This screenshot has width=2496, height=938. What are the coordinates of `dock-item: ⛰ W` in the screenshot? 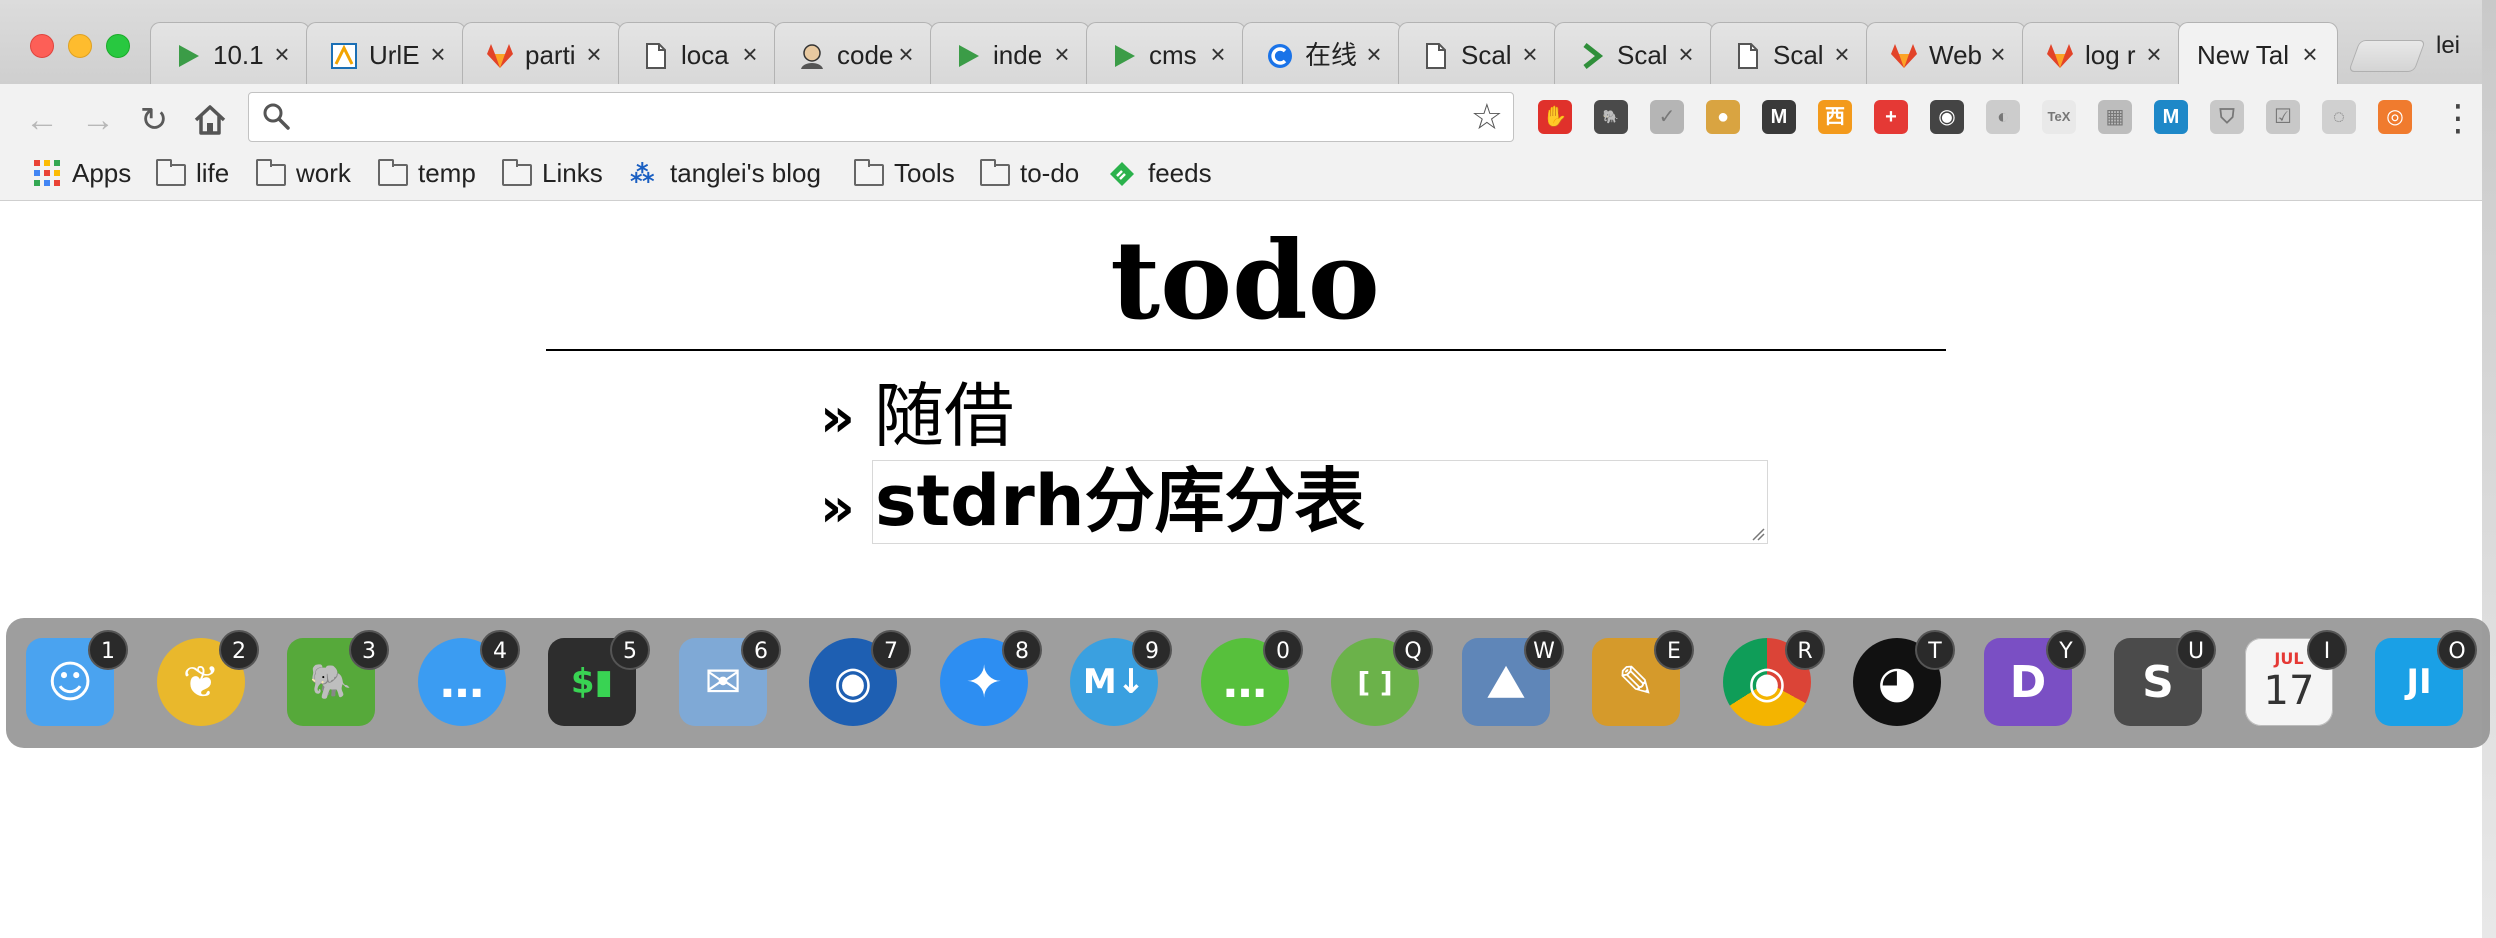 It's located at (1510, 682).